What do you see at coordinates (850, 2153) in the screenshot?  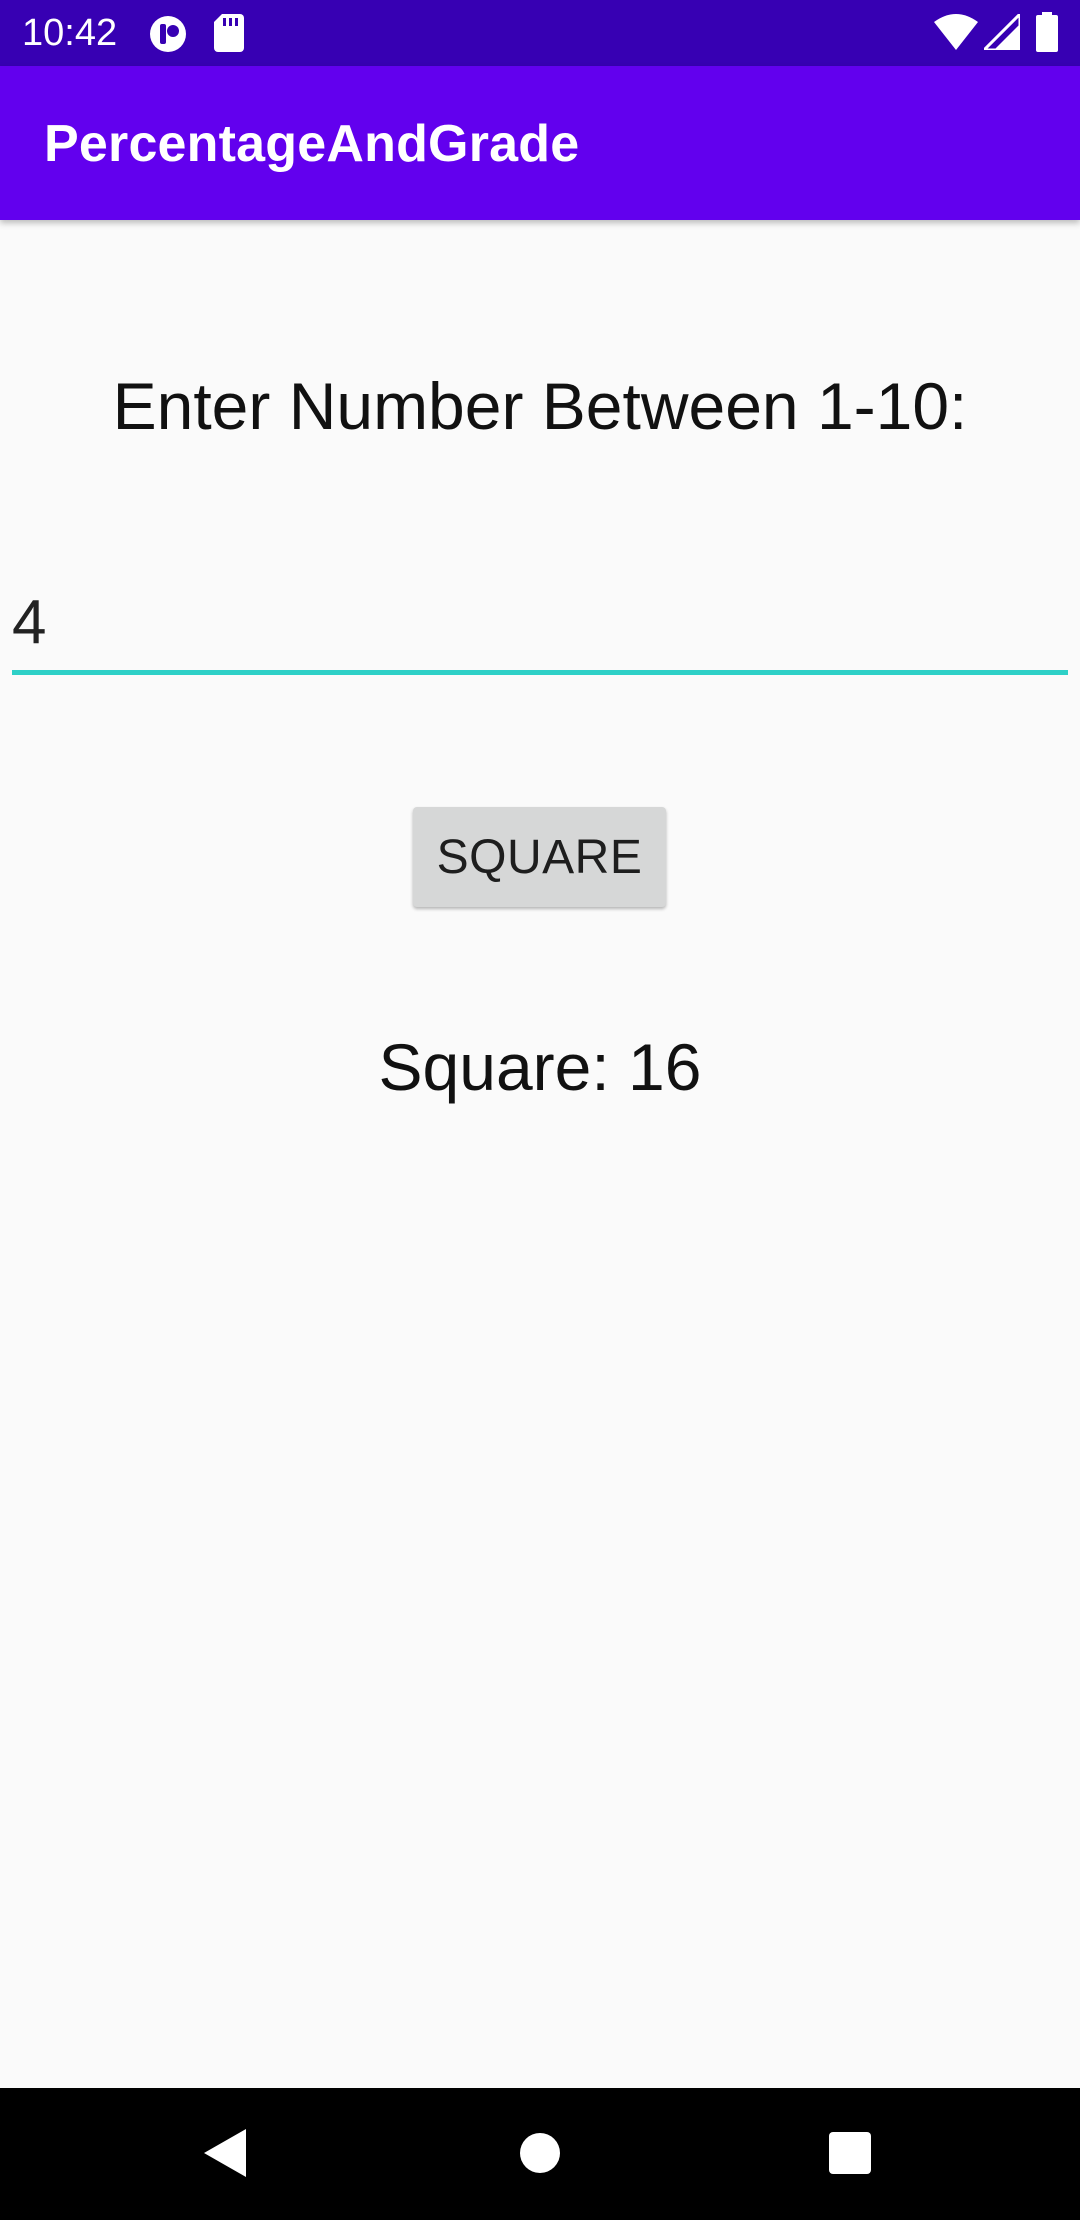 I see `recents-icon` at bounding box center [850, 2153].